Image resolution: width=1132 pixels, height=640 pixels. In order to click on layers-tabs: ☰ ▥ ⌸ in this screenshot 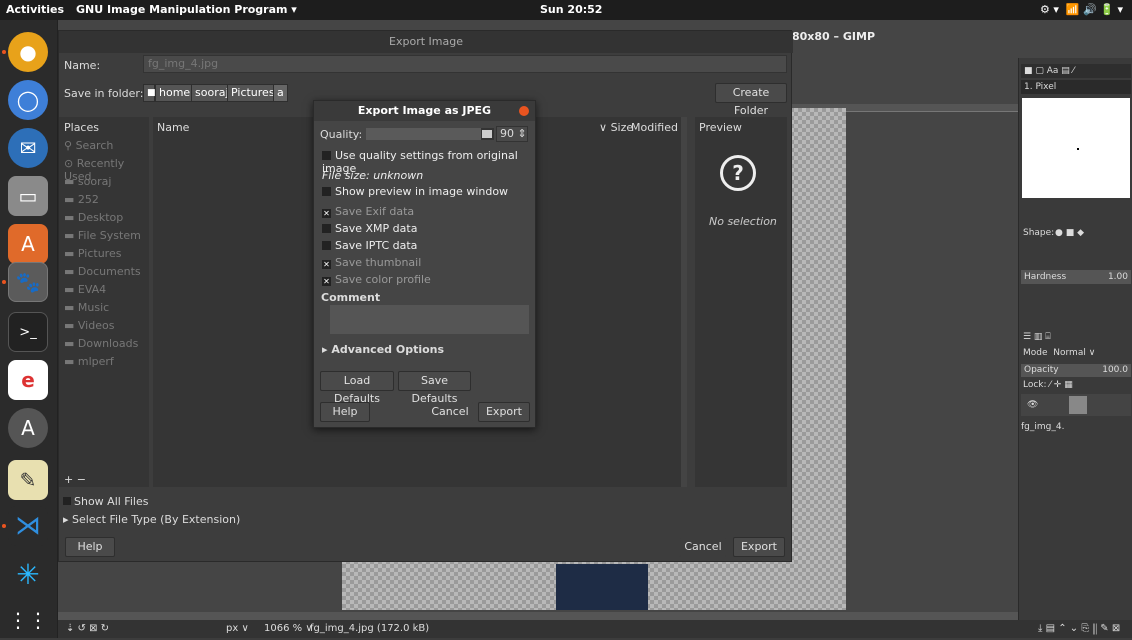, I will do `click(1037, 337)`.